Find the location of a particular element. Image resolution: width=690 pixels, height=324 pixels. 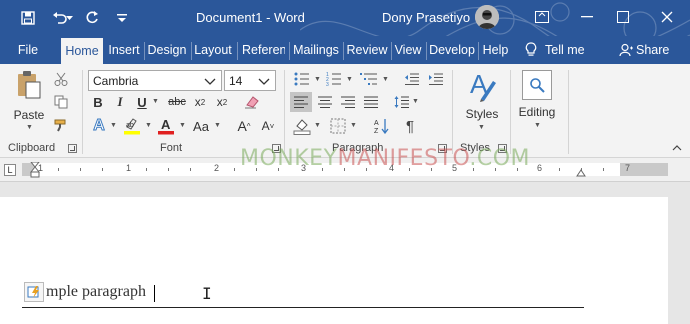

clear-formatting-icon is located at coordinates (252, 102).